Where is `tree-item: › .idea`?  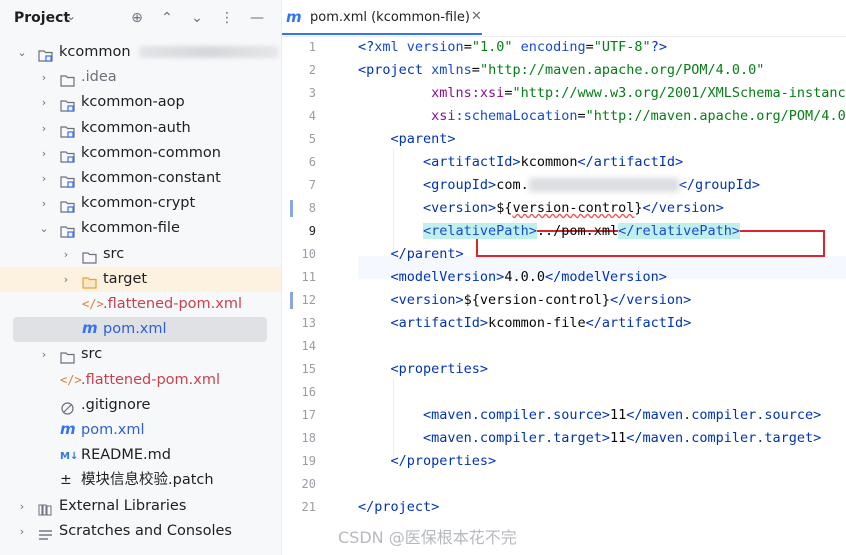 tree-item: › .idea is located at coordinates (140, 77).